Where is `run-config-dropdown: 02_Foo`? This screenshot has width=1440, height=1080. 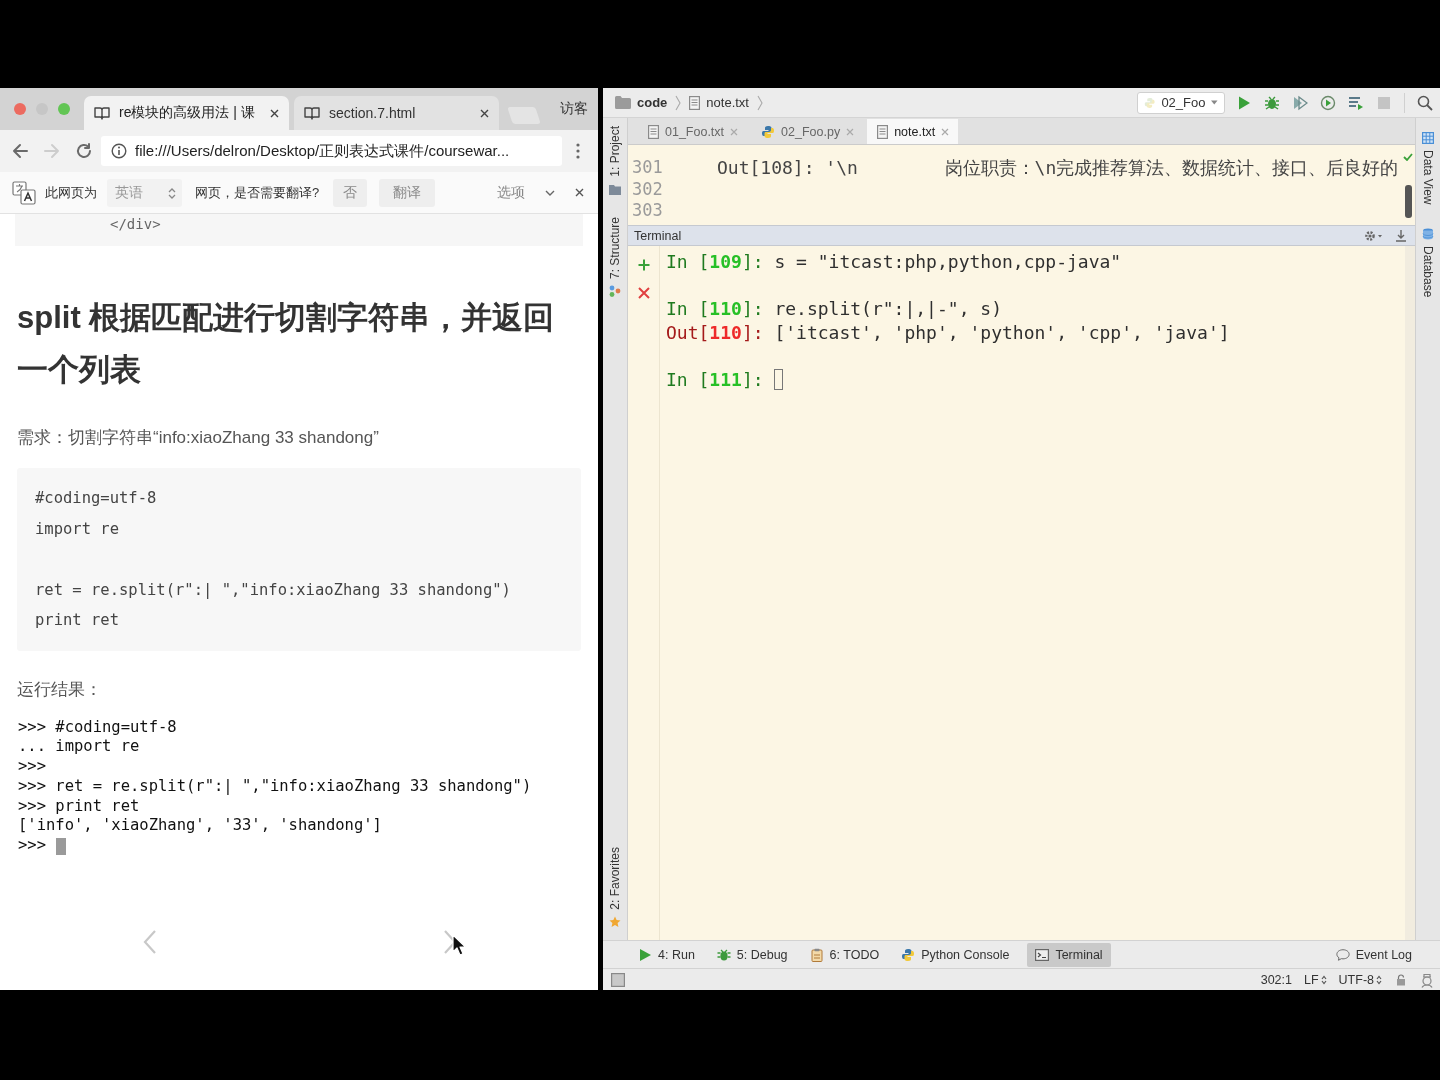 run-config-dropdown: 02_Foo is located at coordinates (1181, 102).